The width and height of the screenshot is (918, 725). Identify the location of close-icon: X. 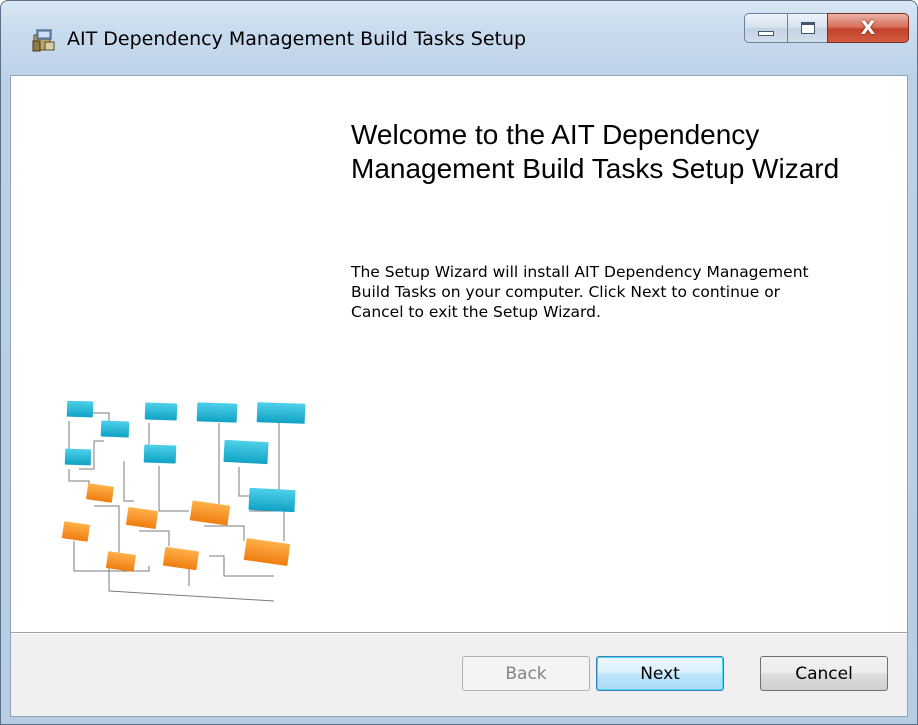
(868, 28).